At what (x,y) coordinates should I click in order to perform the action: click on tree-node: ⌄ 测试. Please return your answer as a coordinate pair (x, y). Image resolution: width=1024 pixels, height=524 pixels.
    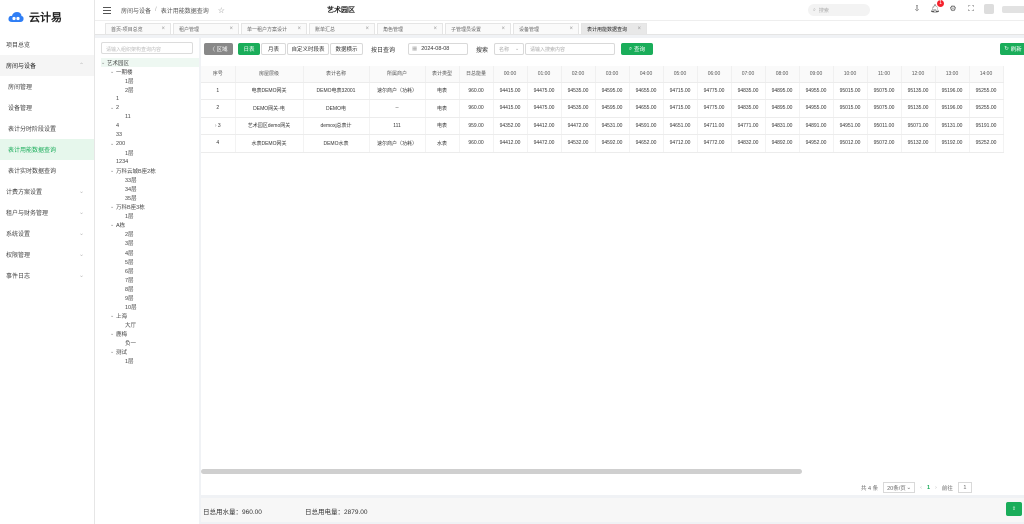
    Looking at the image, I should click on (150, 352).